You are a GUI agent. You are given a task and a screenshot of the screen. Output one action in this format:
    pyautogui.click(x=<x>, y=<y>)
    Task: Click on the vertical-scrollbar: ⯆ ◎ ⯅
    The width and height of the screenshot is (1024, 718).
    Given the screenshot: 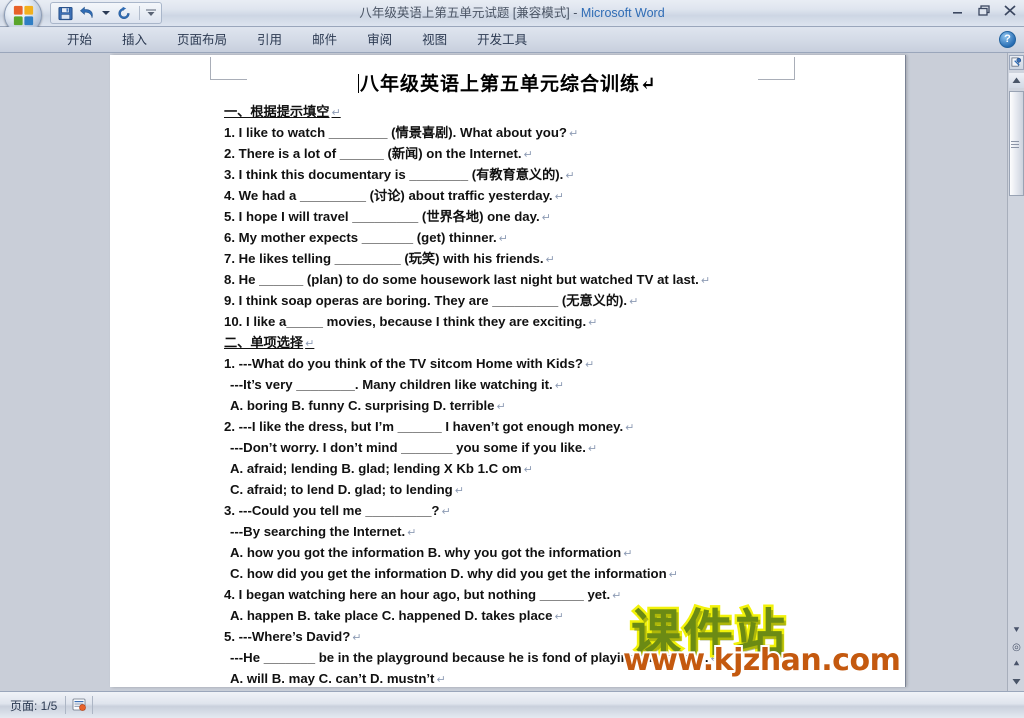 What is the action you would take?
    pyautogui.click(x=1015, y=372)
    